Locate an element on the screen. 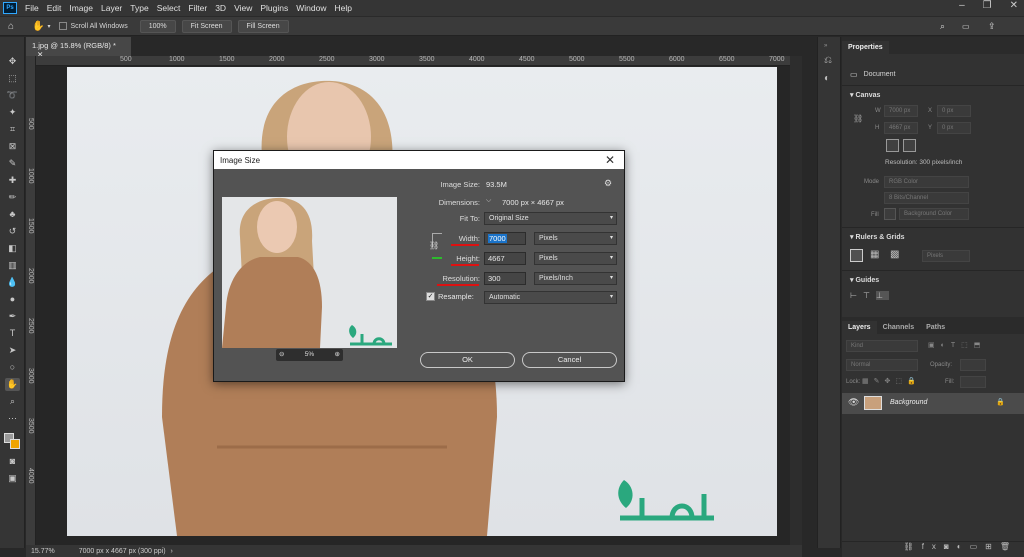  bits-select: 8 Bits/Channel is located at coordinates (926, 198).